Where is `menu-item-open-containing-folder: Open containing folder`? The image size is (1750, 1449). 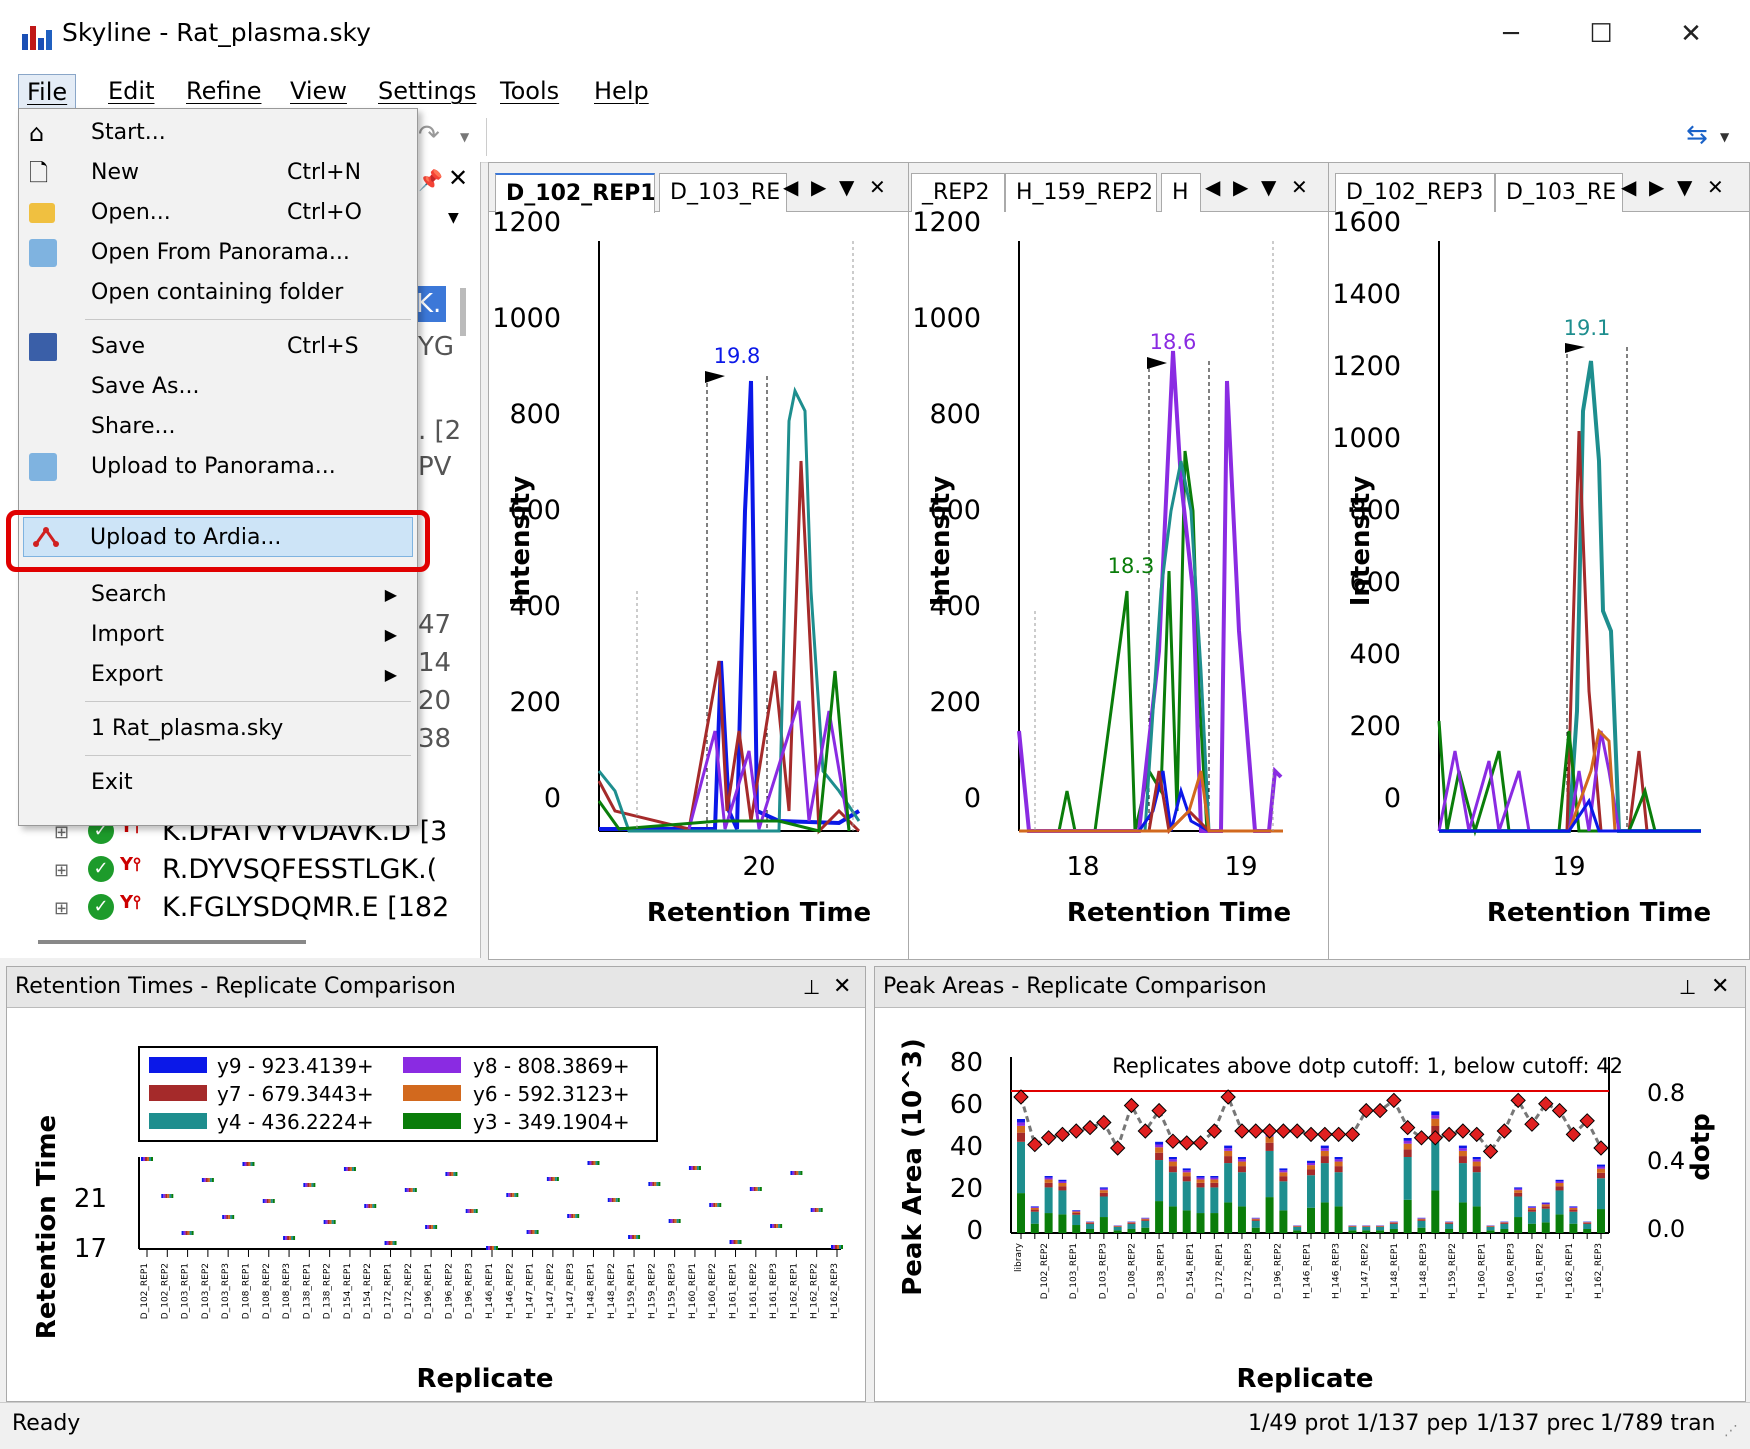 menu-item-open-containing-folder: Open containing folder is located at coordinates (218, 293).